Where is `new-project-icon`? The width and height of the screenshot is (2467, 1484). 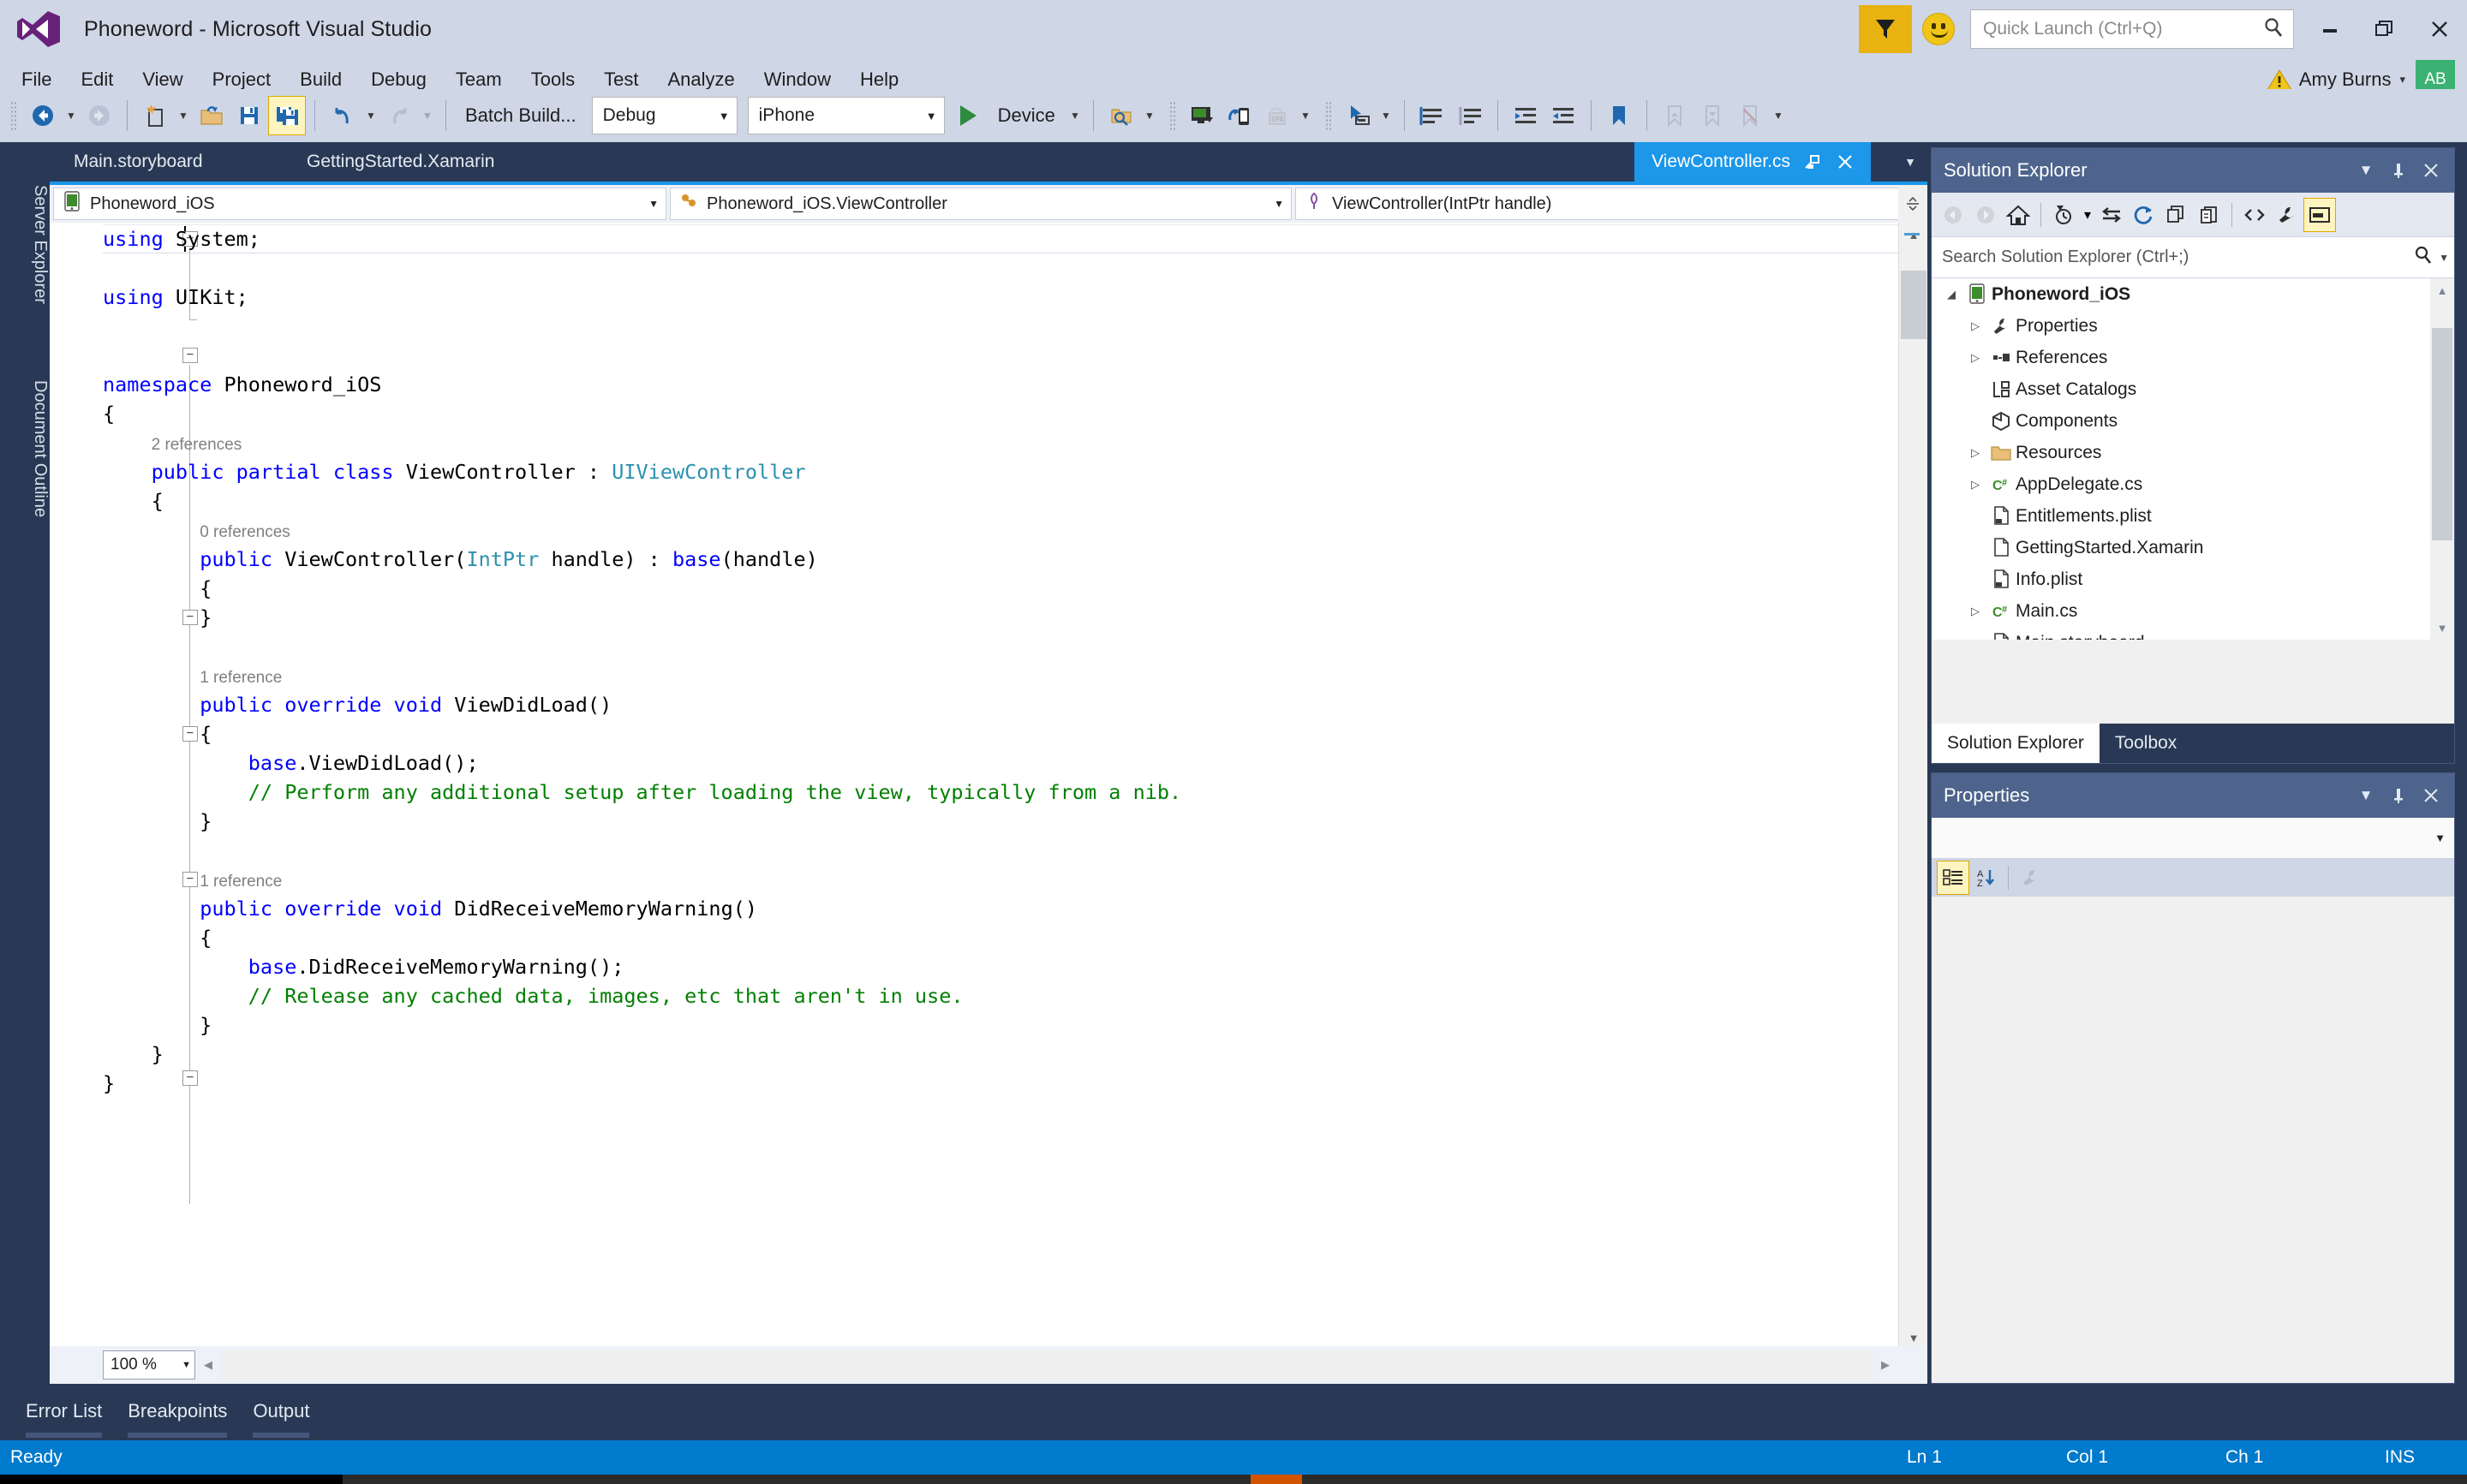 new-project-icon is located at coordinates (155, 115).